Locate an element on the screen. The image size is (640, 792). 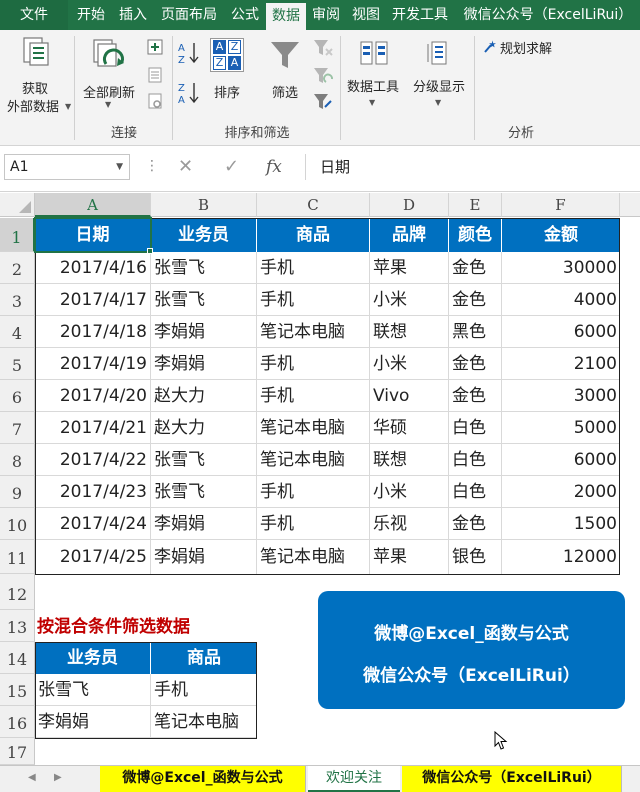
advanced-filter-icon is located at coordinates (323, 102).